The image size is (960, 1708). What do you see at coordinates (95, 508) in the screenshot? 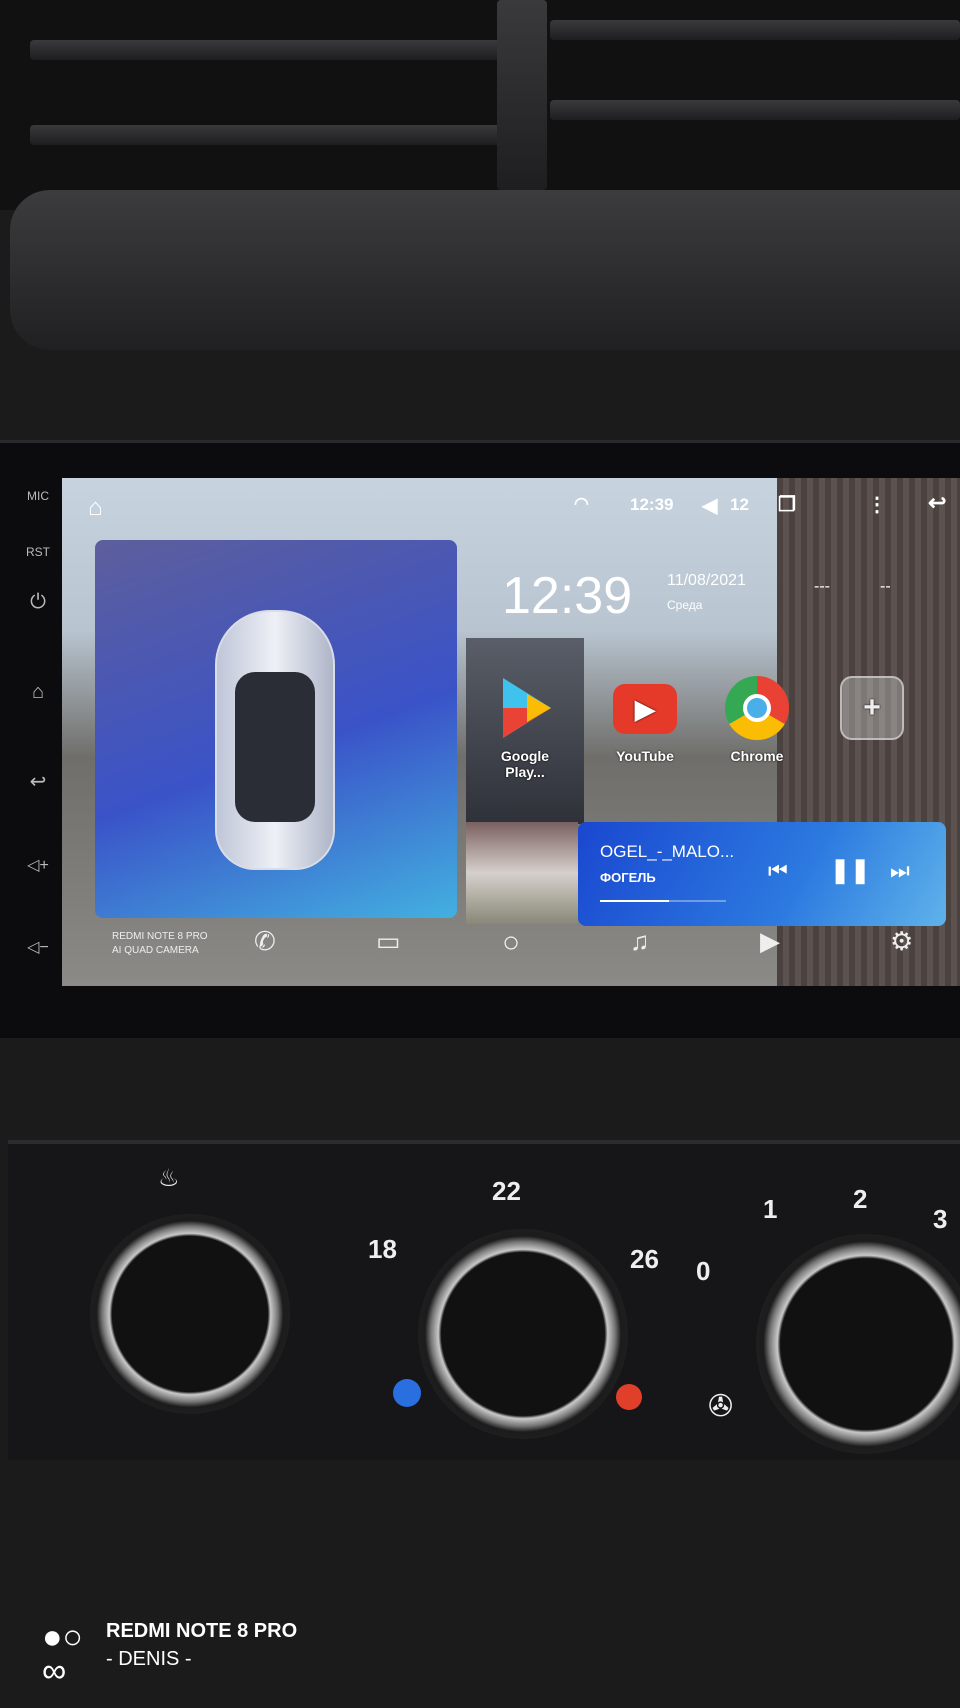
I see `home-icon: ⌂` at bounding box center [95, 508].